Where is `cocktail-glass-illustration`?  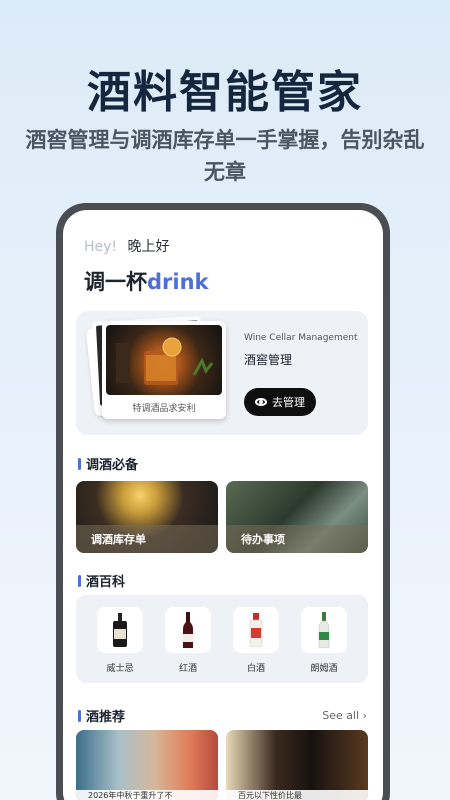
cocktail-glass-illustration is located at coordinates (165, 361).